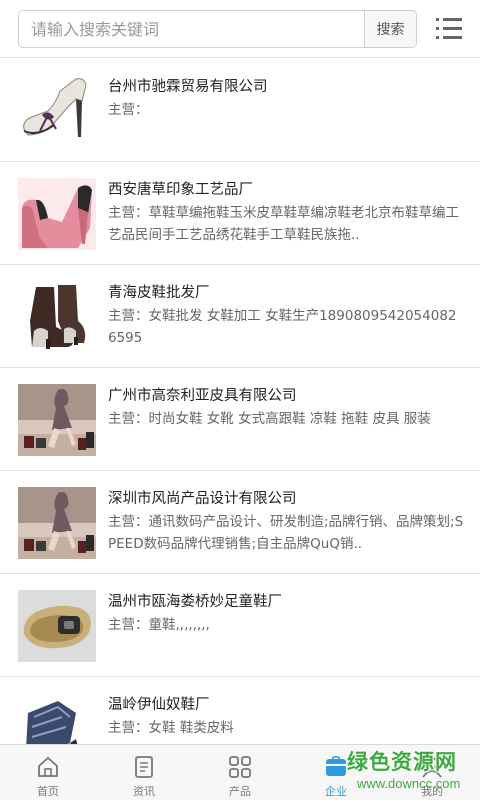 The width and height of the screenshot is (480, 800). I want to click on watermark-title: 绿色资源网, so click(402, 762).